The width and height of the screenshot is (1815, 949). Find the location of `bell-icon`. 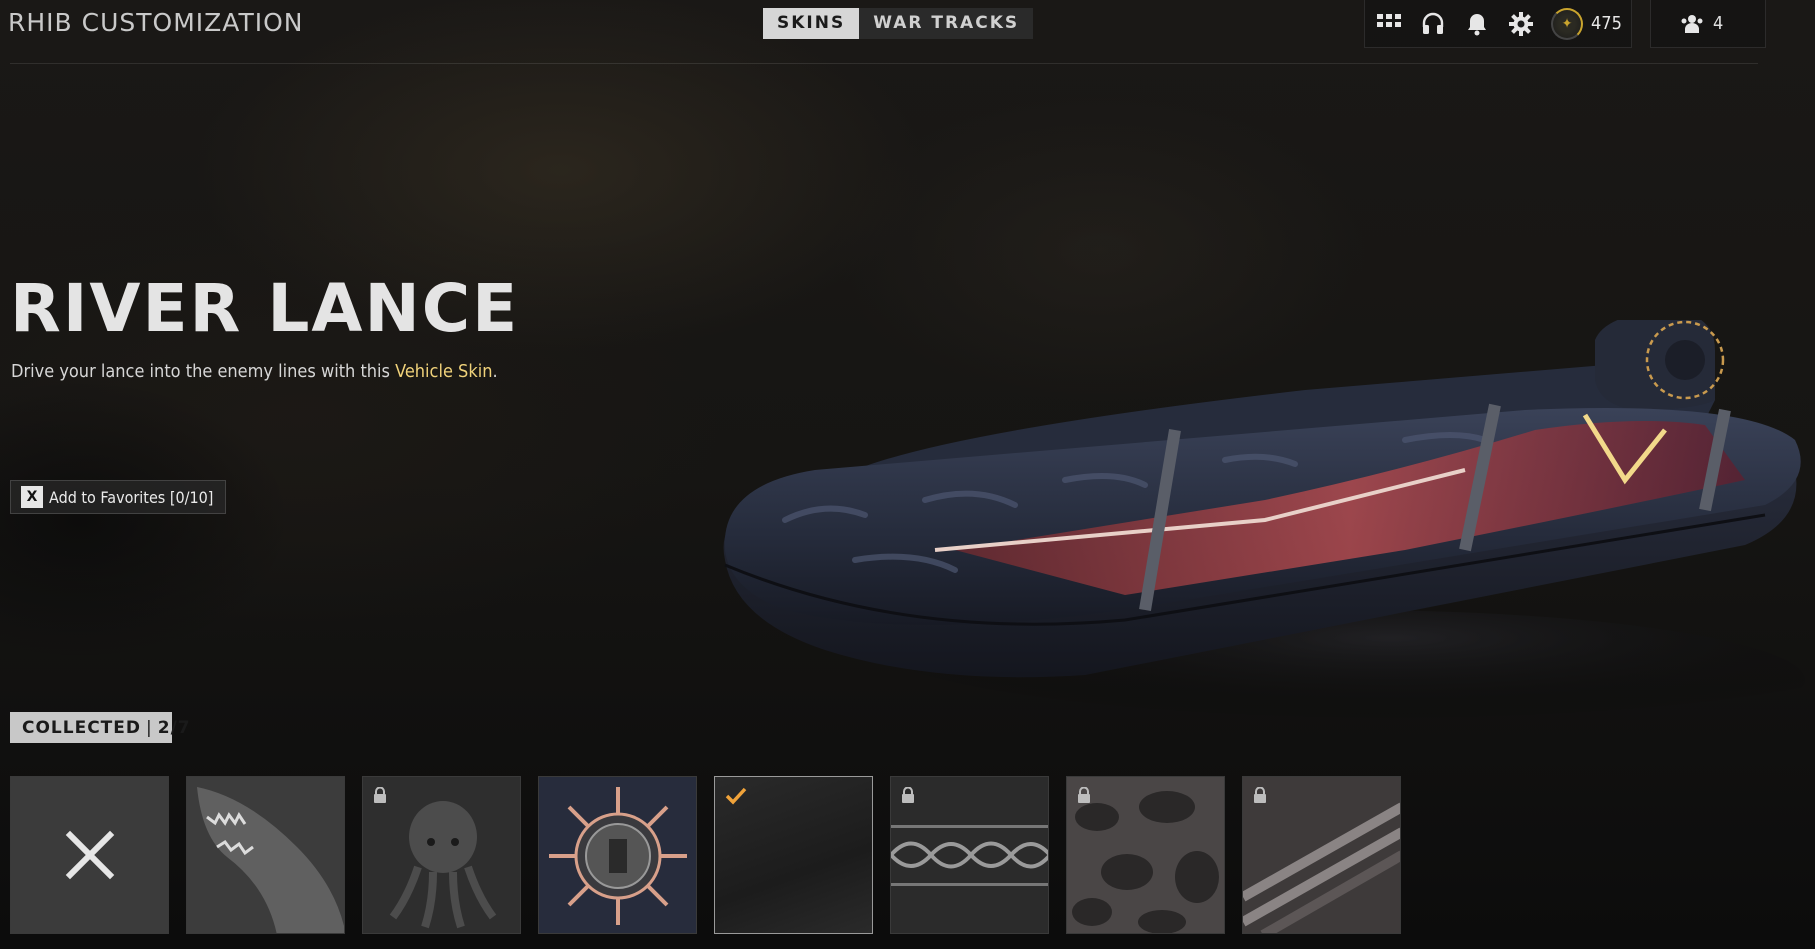

bell-icon is located at coordinates (1477, 24).